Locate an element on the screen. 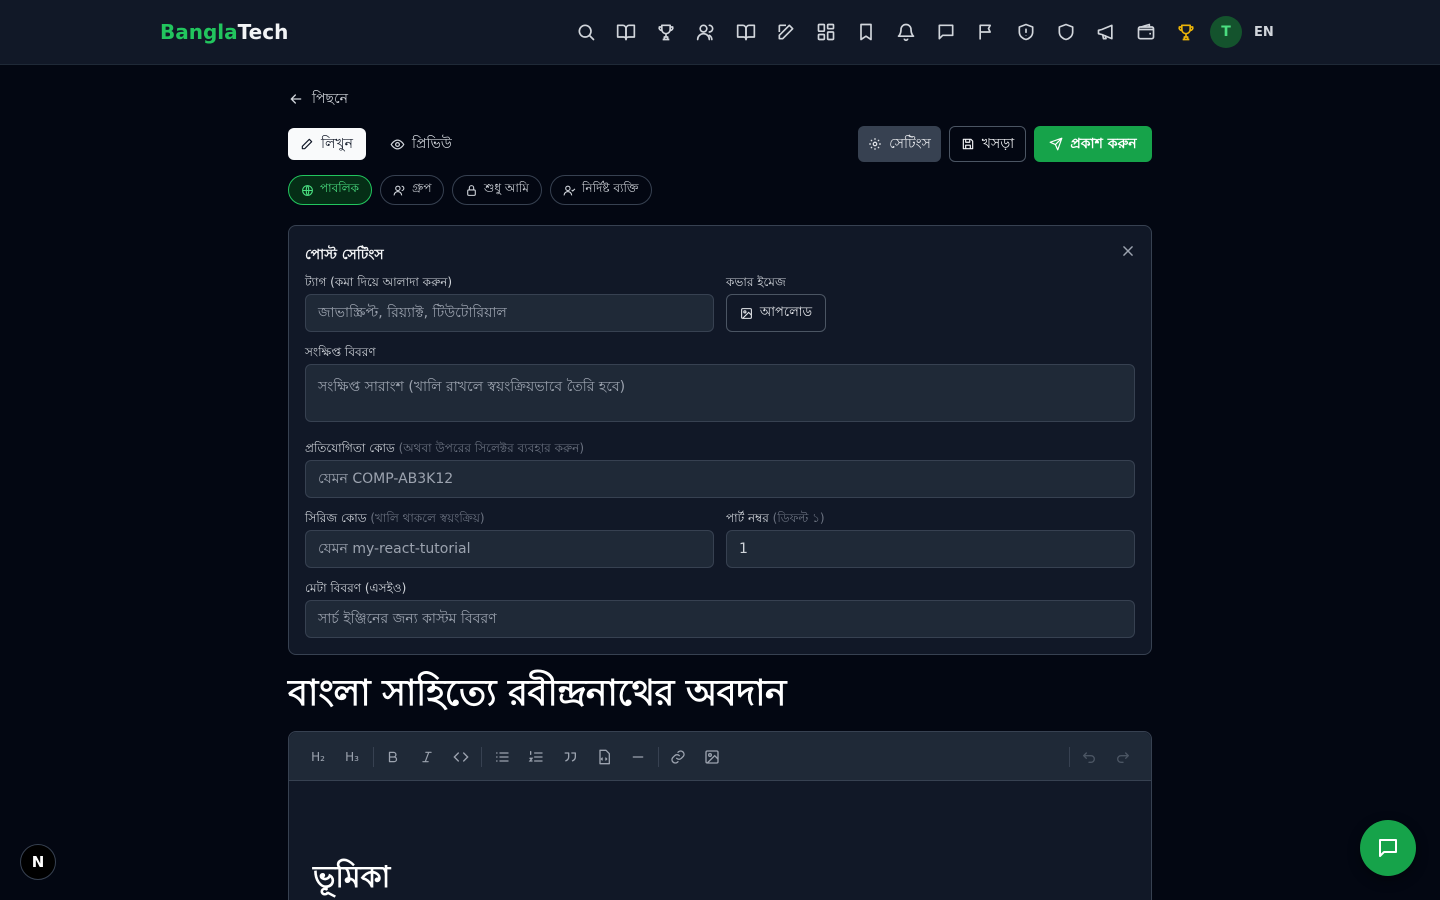 This screenshot has width=1440, height=900. user-avatar: T is located at coordinates (1226, 32).